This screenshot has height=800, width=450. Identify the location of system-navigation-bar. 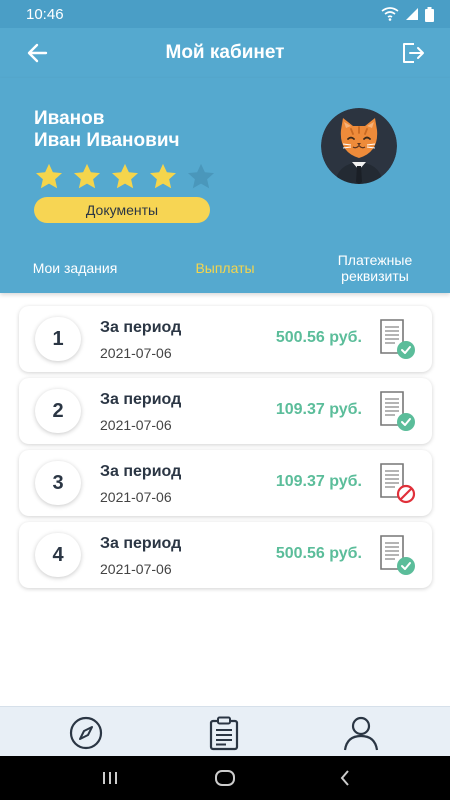
(225, 778).